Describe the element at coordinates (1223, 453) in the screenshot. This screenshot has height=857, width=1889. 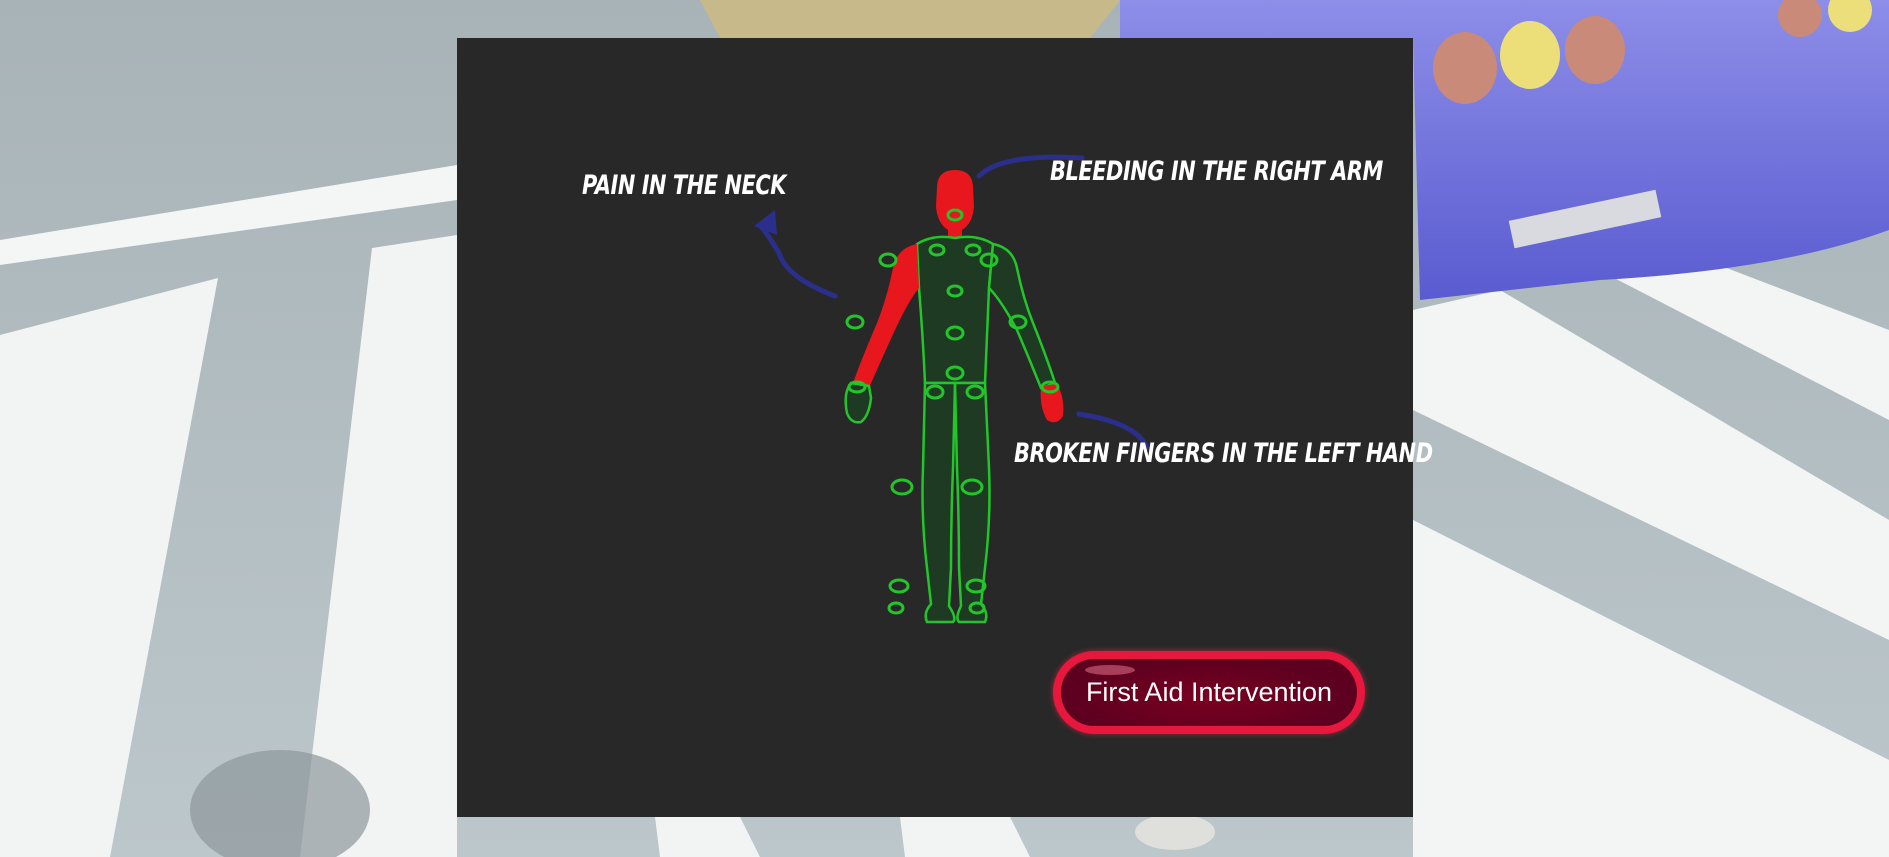
I see `symptom-label-hand: BROKEN FINGERS IN THE LEFT HAND` at that location.